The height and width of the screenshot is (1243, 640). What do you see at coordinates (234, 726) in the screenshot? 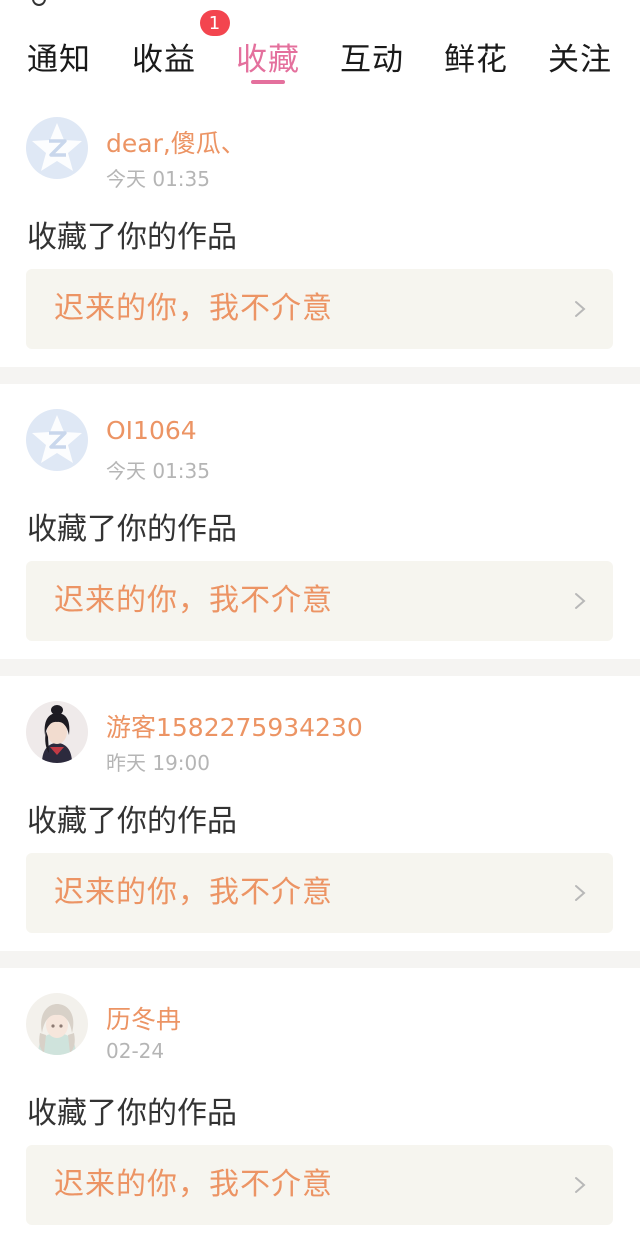
I see `username-link: 游客1582275934230` at bounding box center [234, 726].